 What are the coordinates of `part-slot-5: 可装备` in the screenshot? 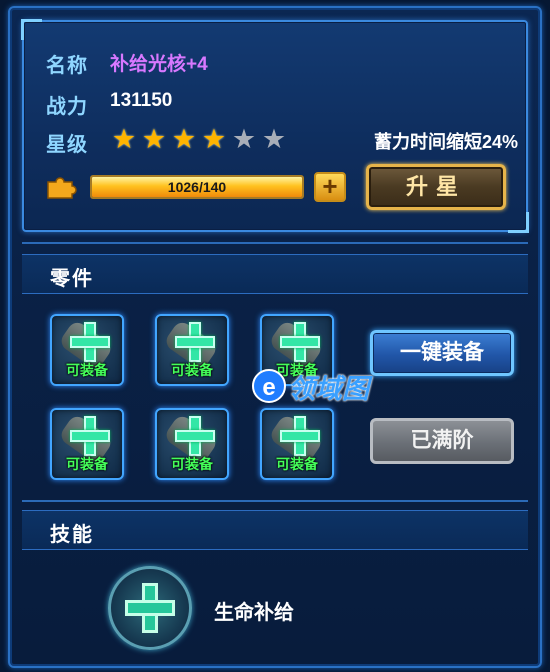 It's located at (192, 444).